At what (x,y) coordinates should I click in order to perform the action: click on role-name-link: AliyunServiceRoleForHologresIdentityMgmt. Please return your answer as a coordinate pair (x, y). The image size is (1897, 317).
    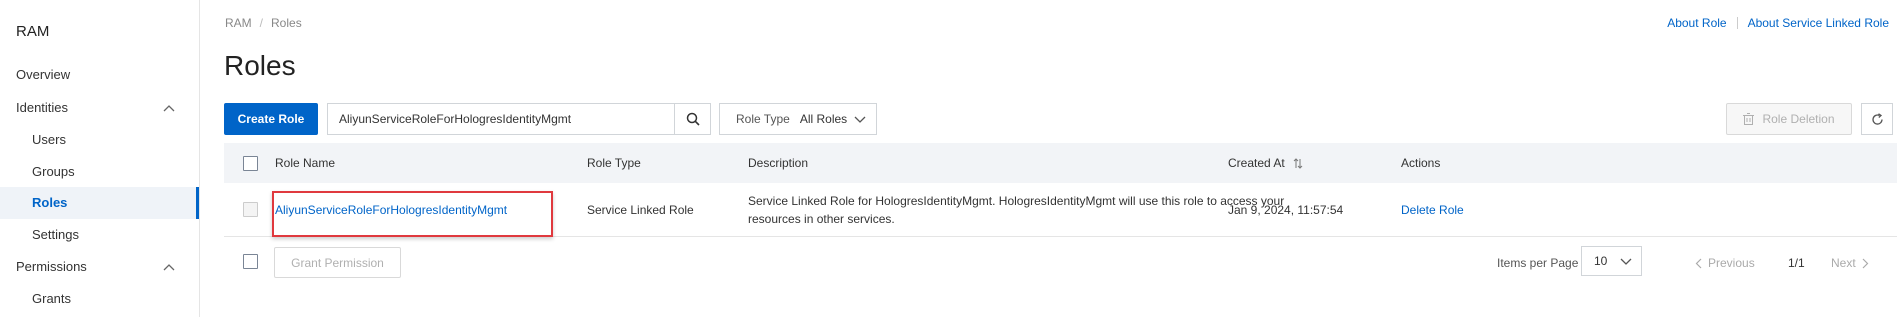
    Looking at the image, I should click on (391, 209).